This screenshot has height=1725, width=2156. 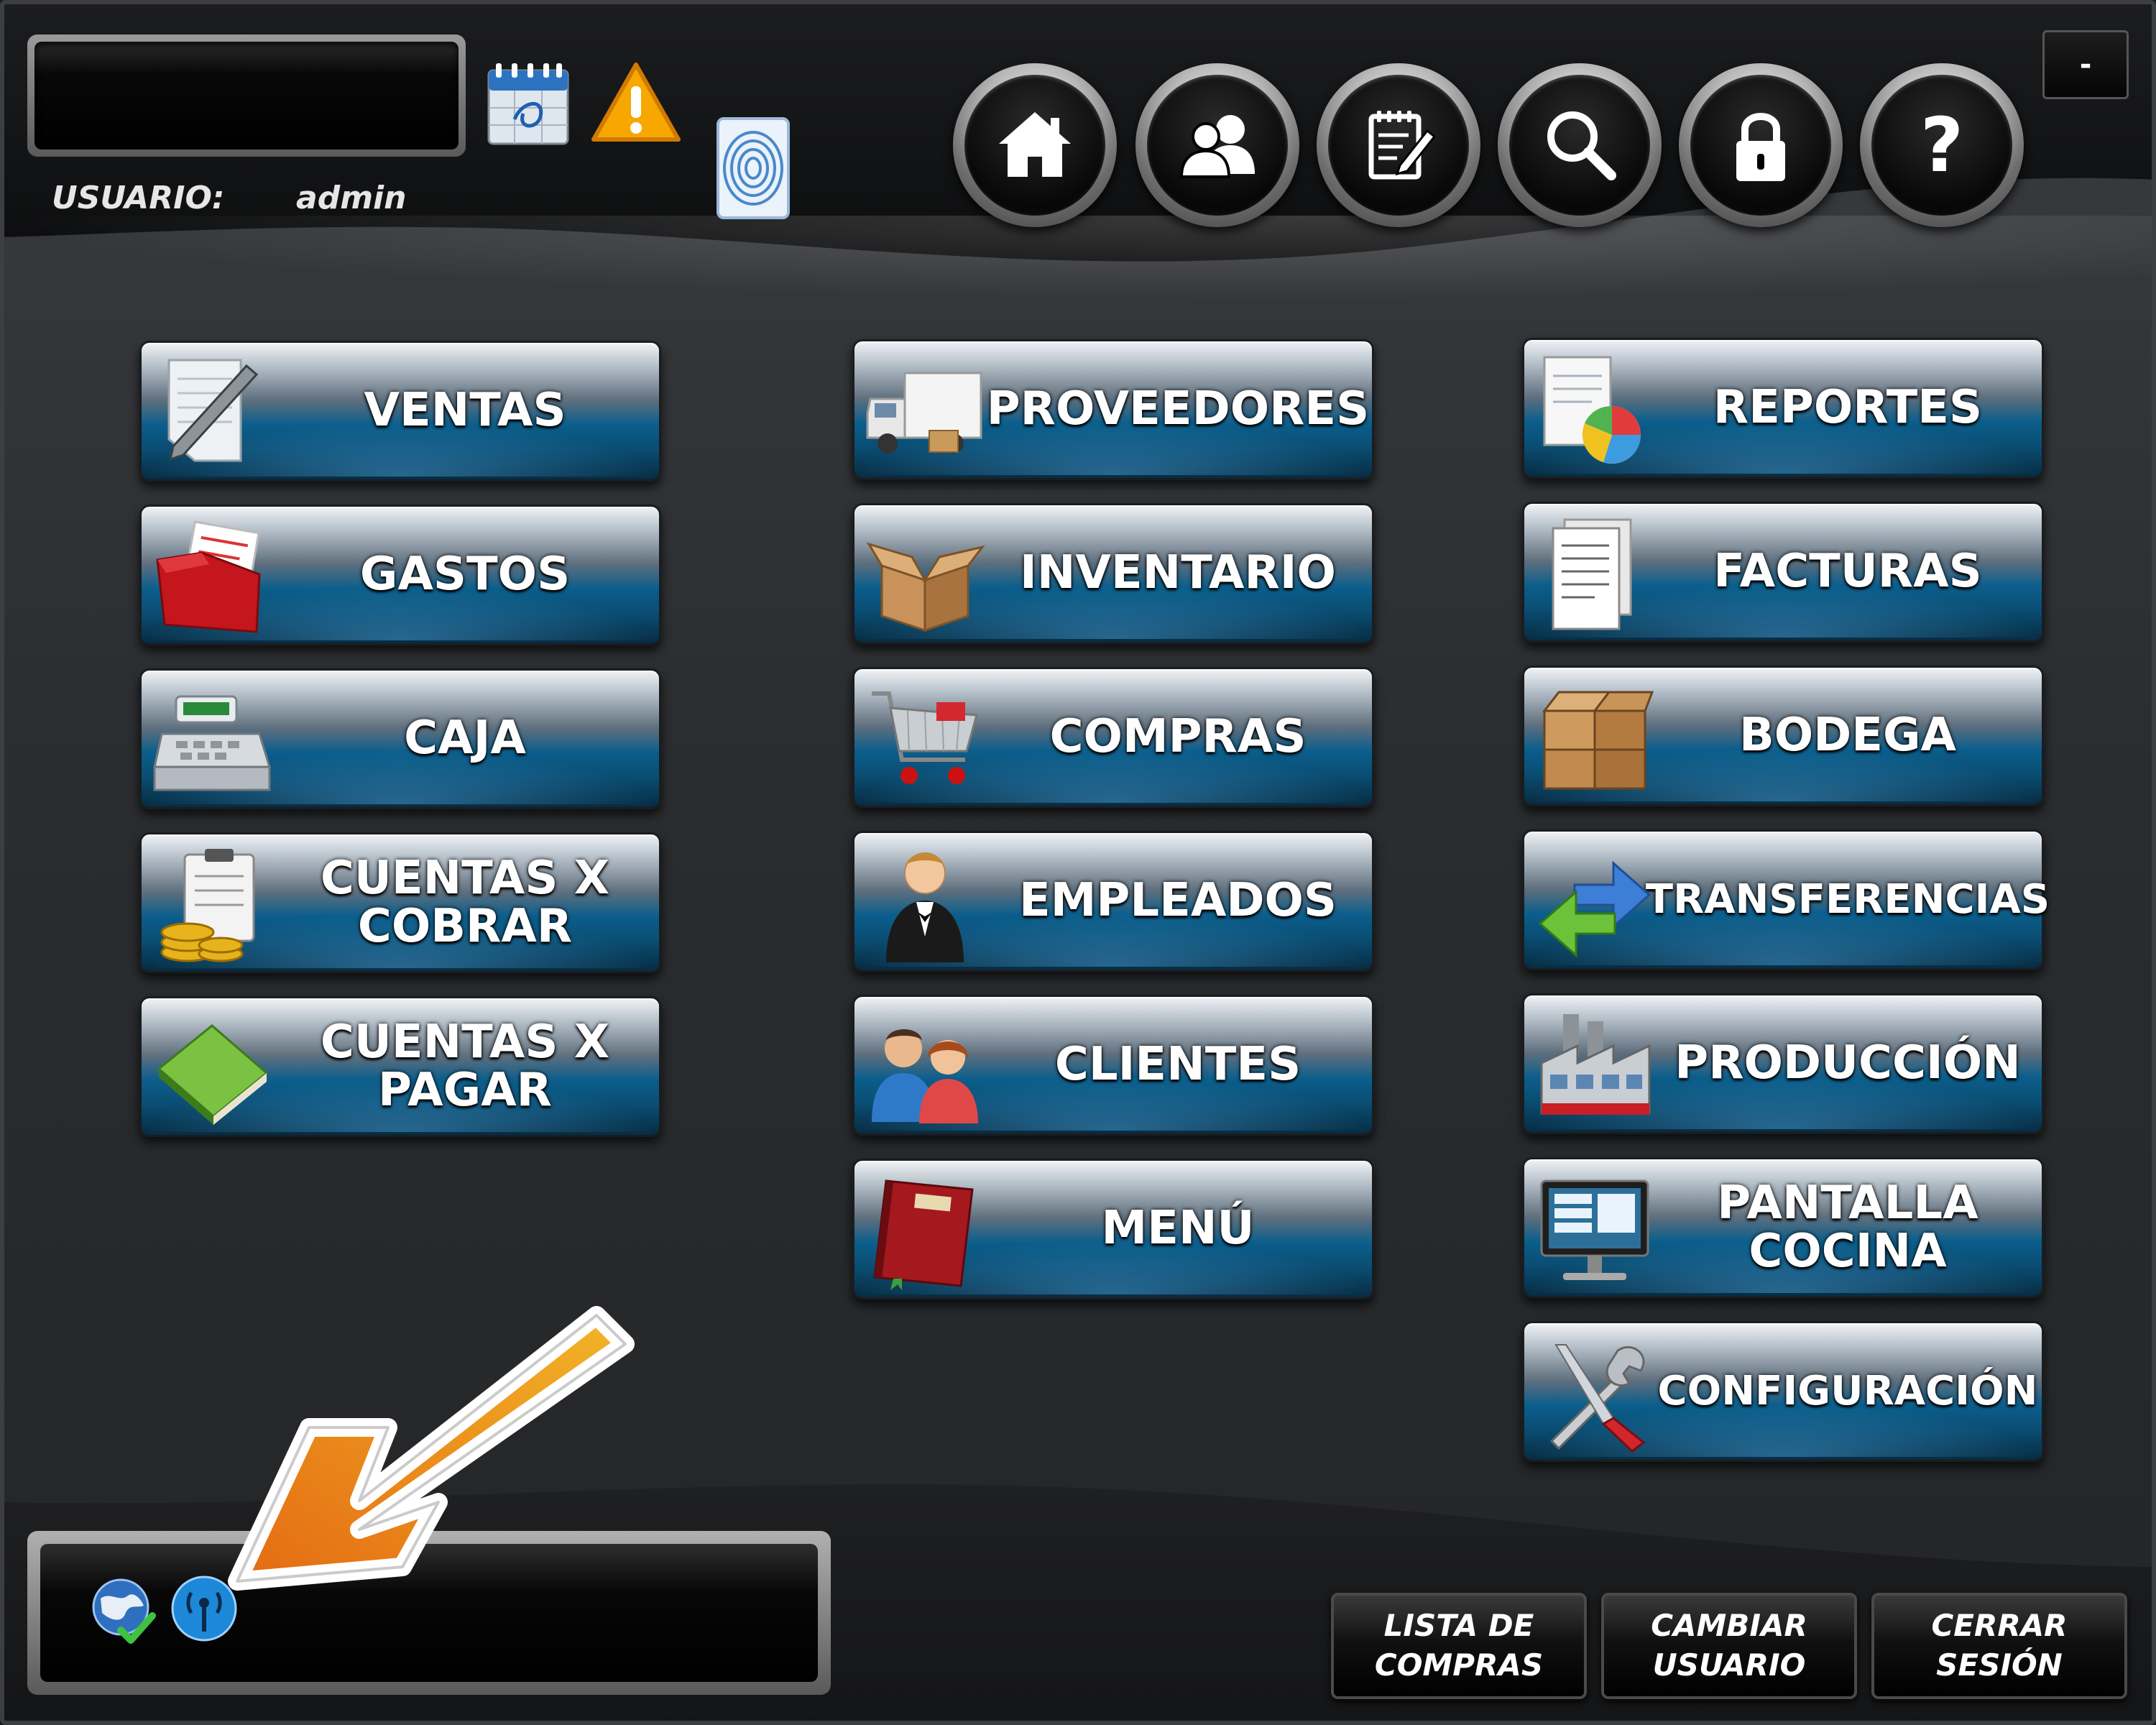 What do you see at coordinates (1594, 1229) in the screenshot?
I see `monitor-icon` at bounding box center [1594, 1229].